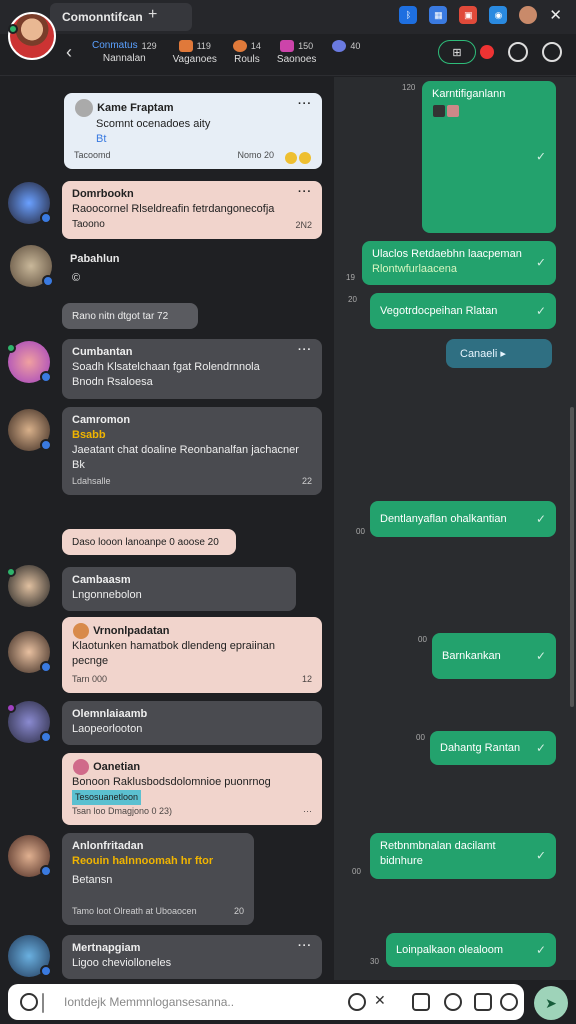 Image resolution: width=576 pixels, height=1024 pixels. What do you see at coordinates (457, 52) in the screenshot?
I see `grid-view-button: ⊞` at bounding box center [457, 52].